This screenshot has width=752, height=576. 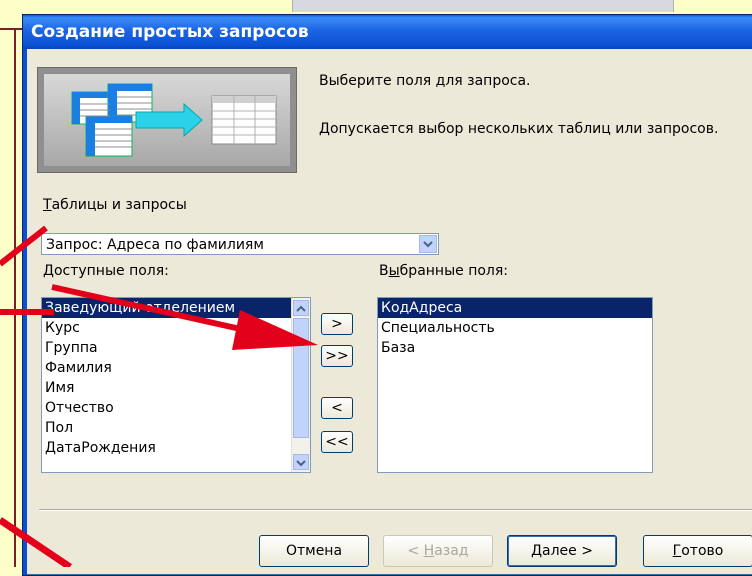 I want to click on tables-to-query-icon, so click(x=174, y=120).